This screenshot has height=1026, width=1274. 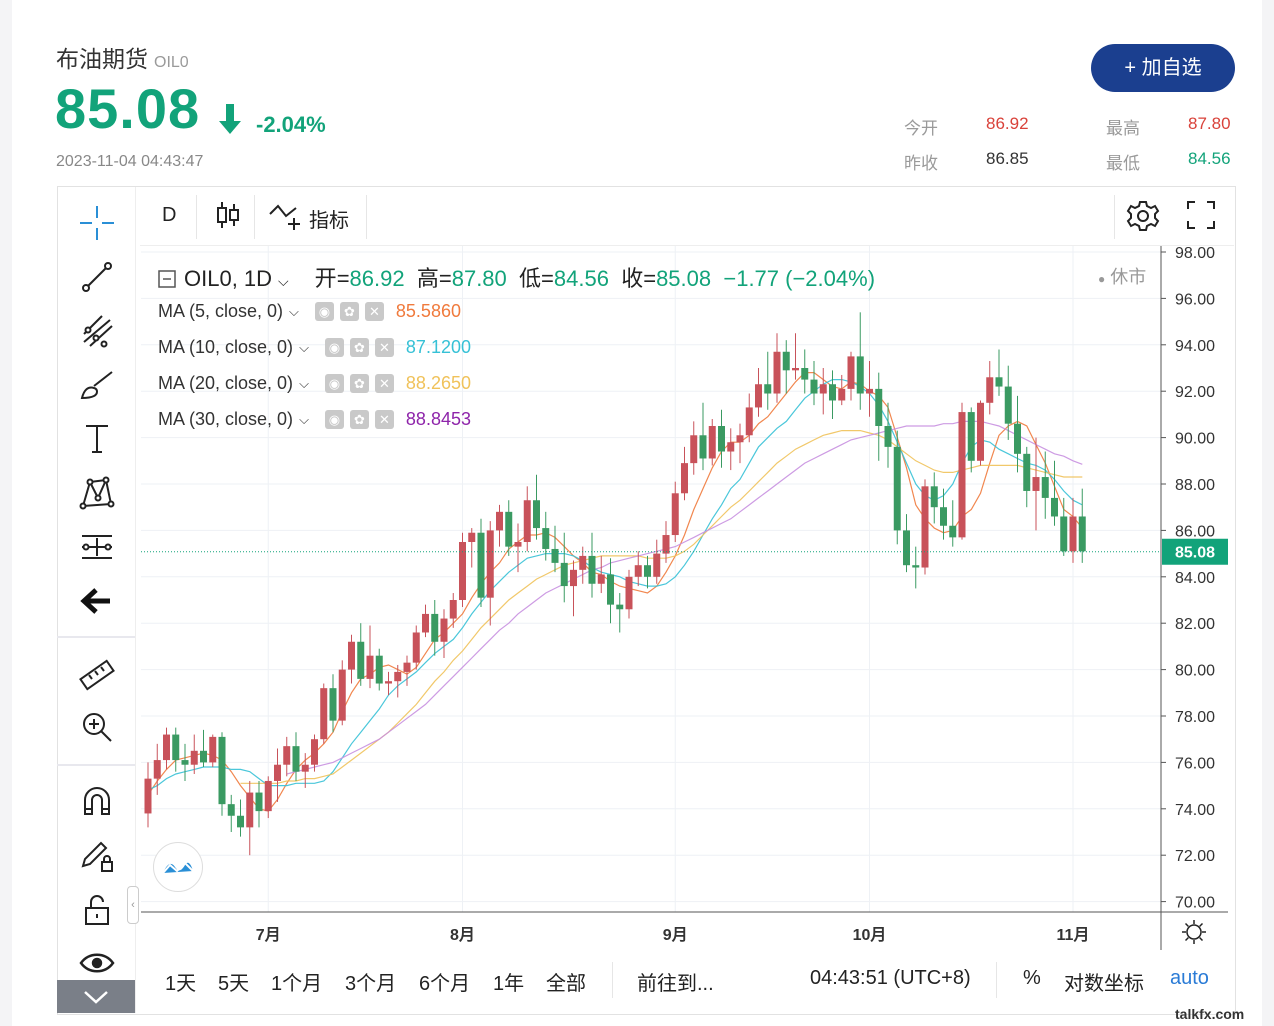 I want to click on legend-close-label: 收, so click(x=632, y=278).